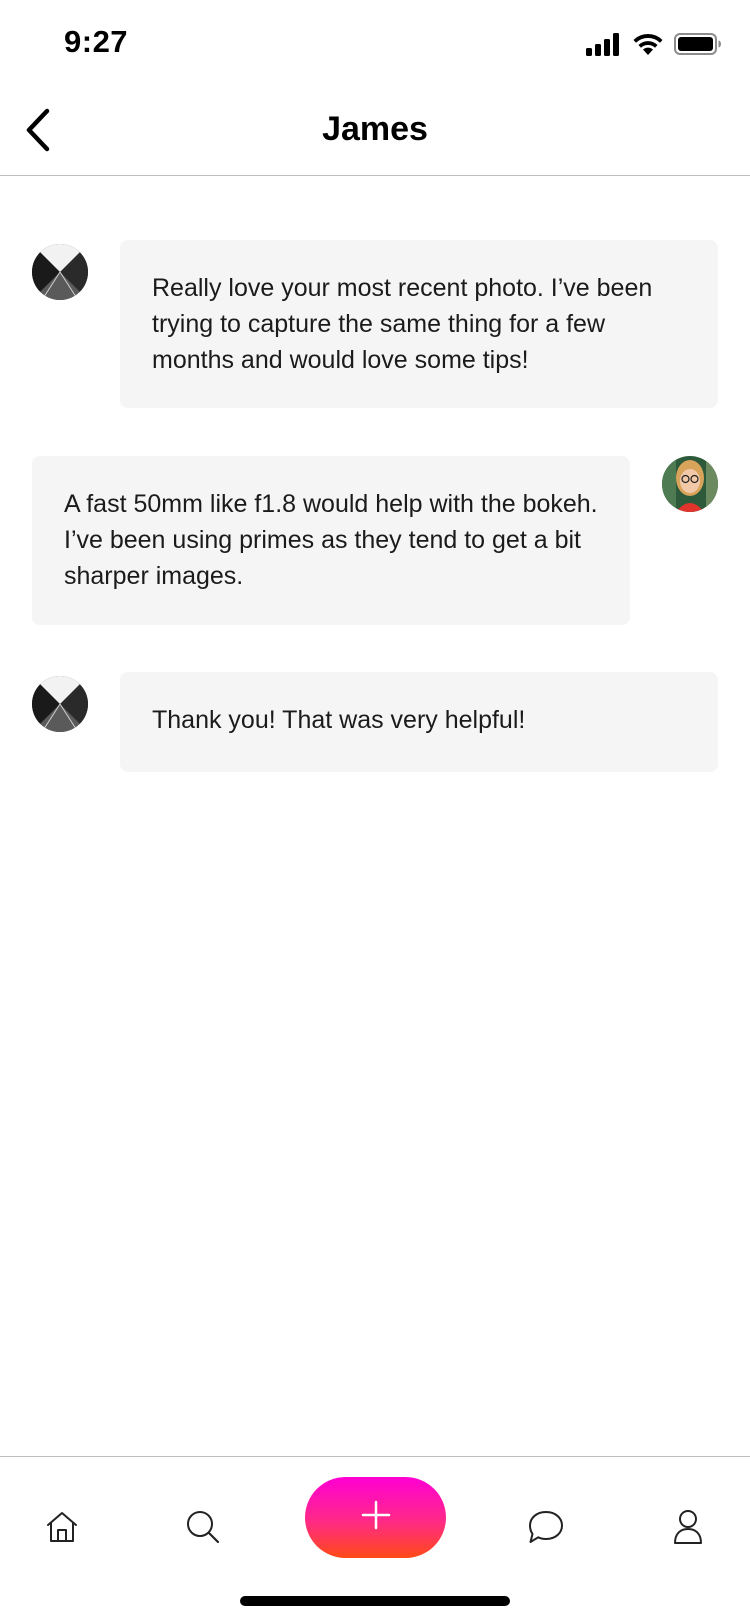  I want to click on tab-home, so click(62, 1529).